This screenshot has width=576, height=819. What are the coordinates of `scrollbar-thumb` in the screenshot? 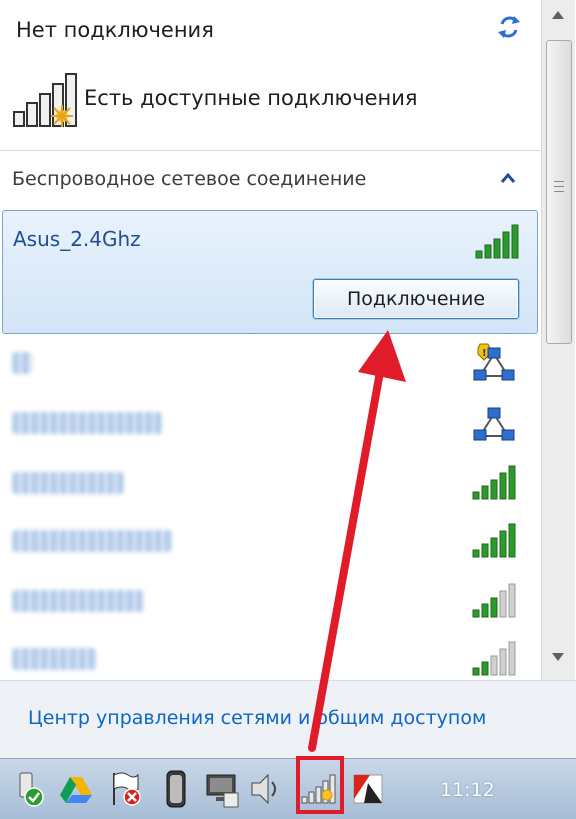 It's located at (559, 192).